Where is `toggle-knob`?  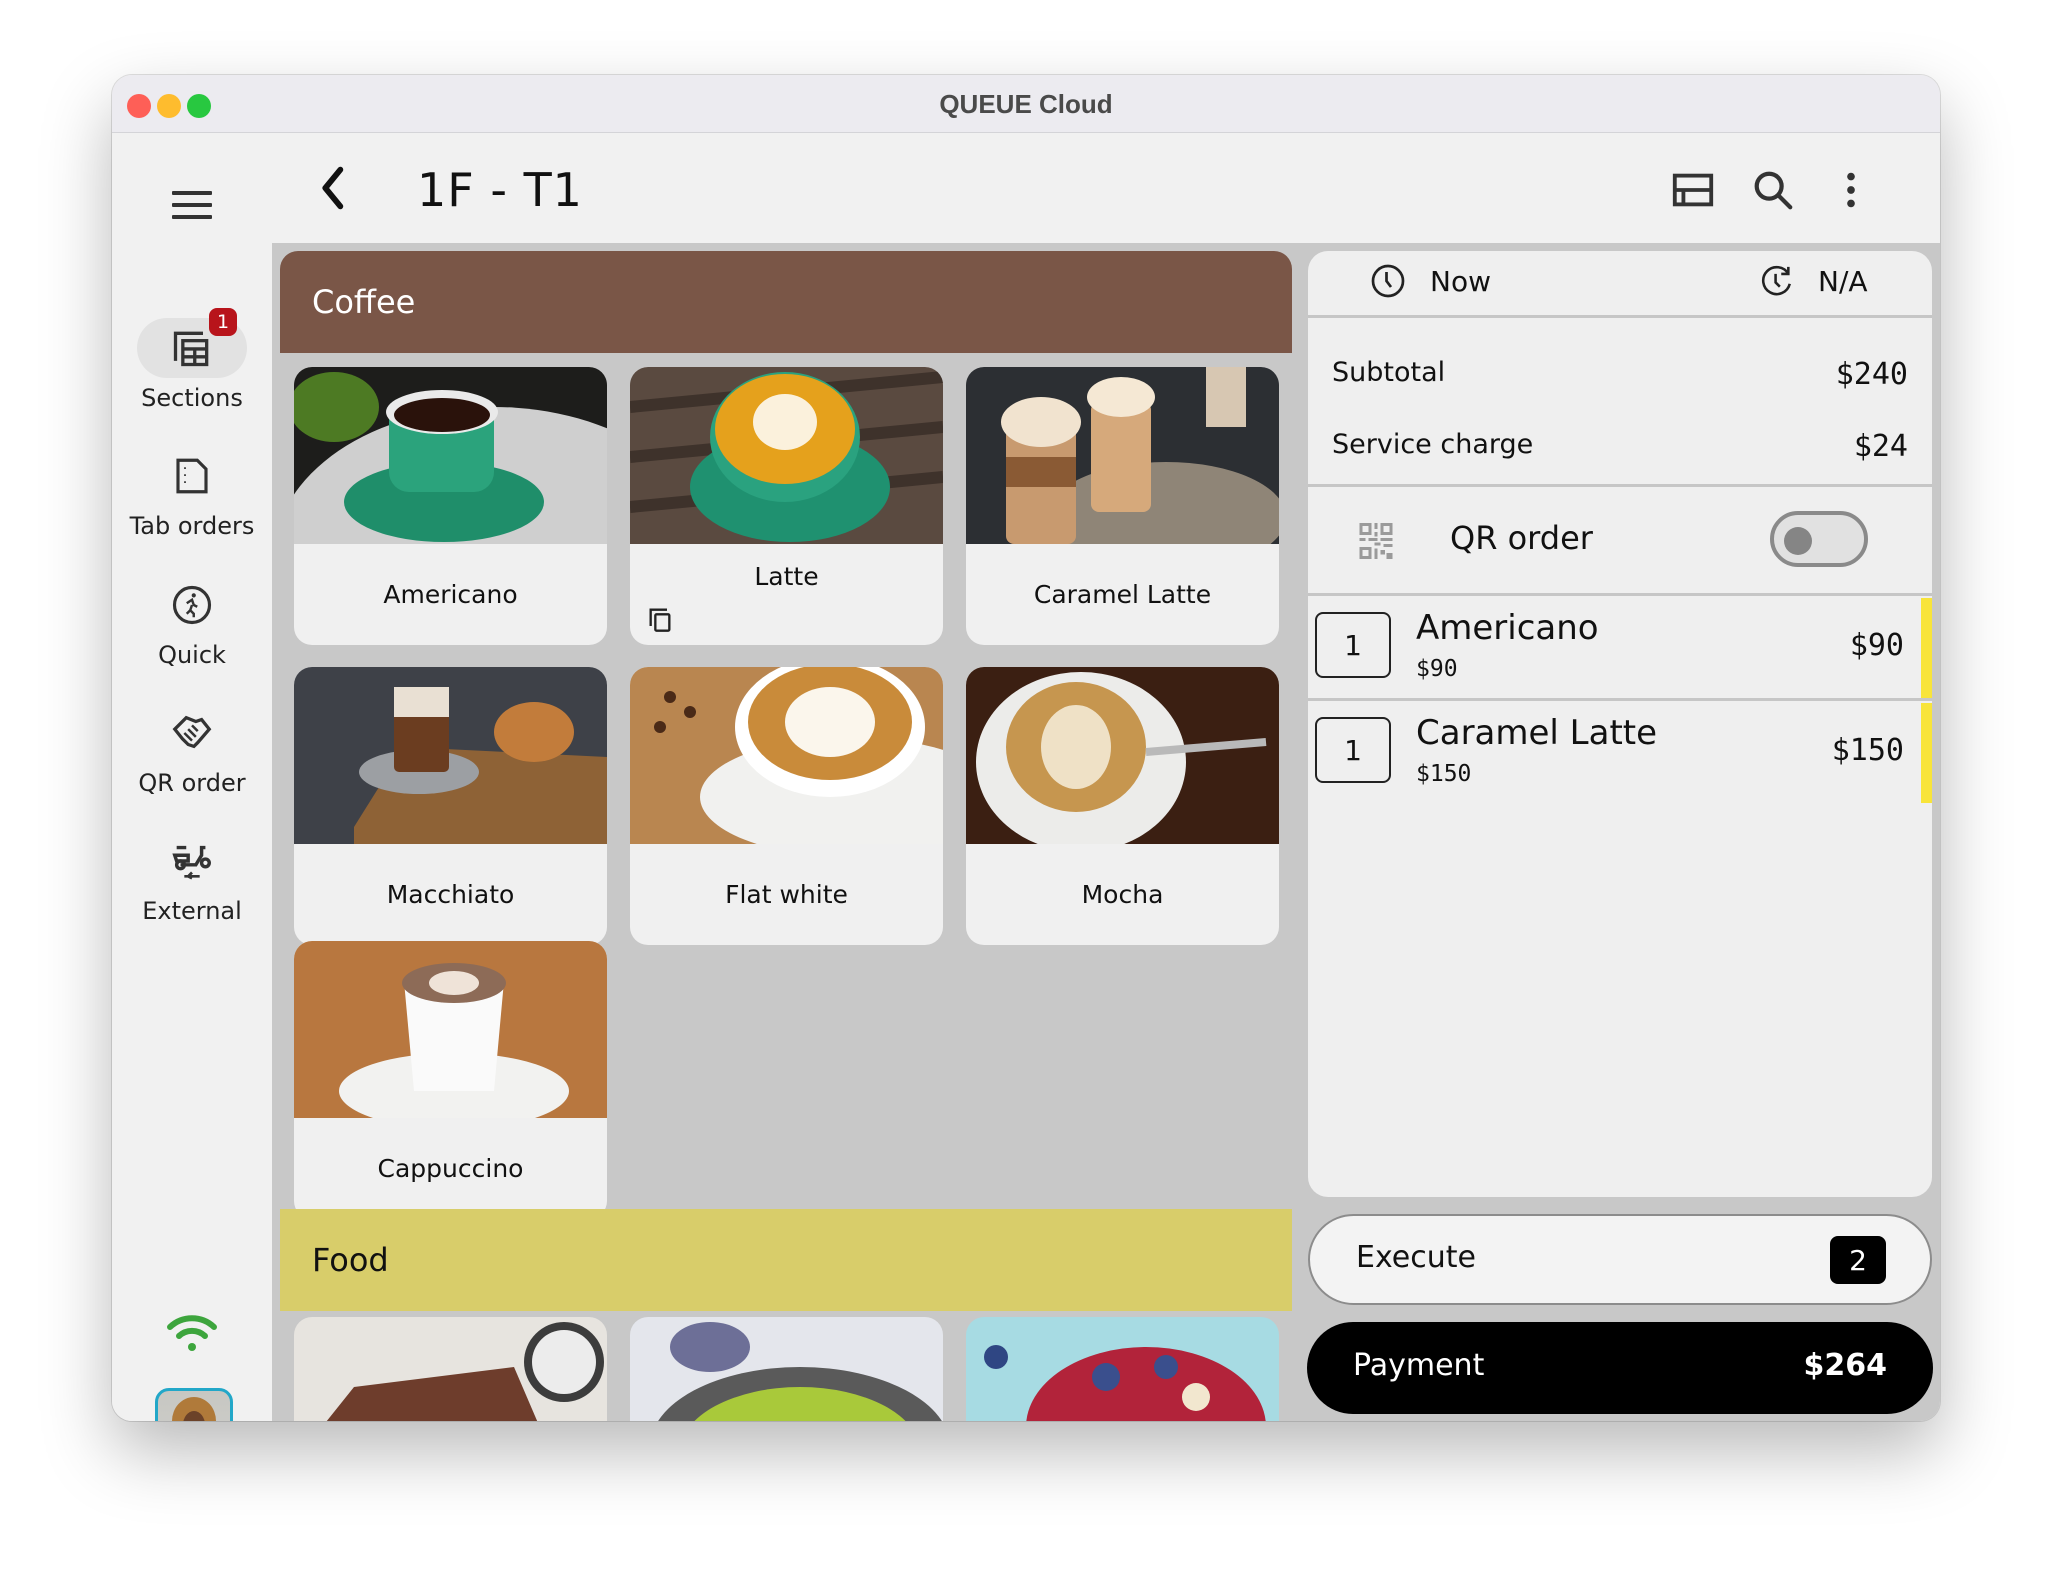 toggle-knob is located at coordinates (1798, 541).